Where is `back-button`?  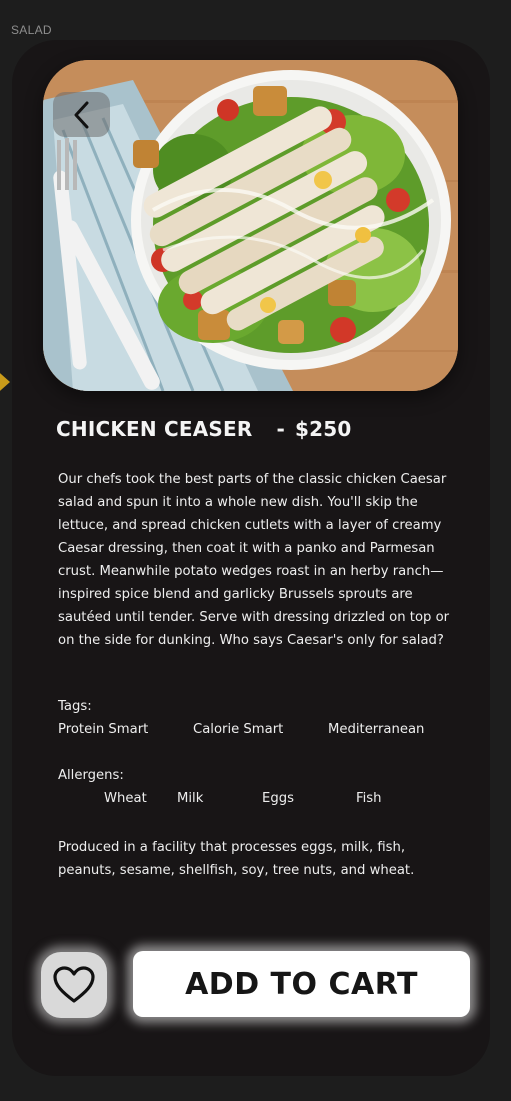 back-button is located at coordinates (81, 114).